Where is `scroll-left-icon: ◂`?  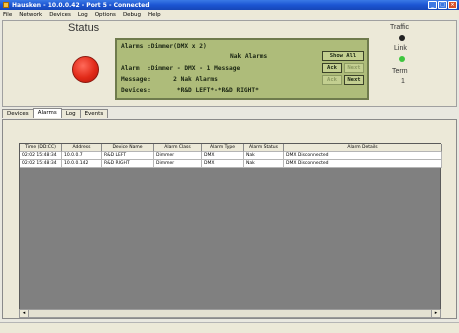 scroll-left-icon: ◂ is located at coordinates (24, 313).